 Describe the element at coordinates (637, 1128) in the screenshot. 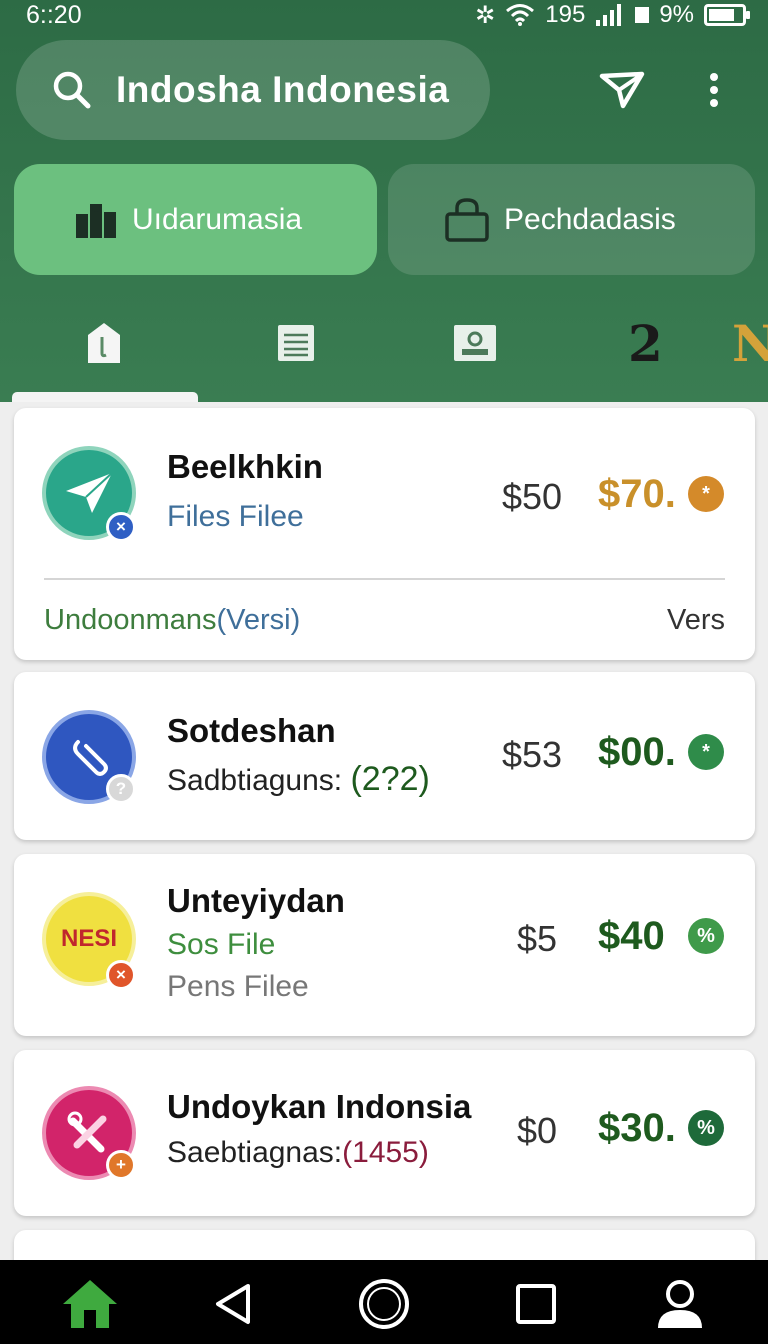

I see `price-new: $30.` at that location.